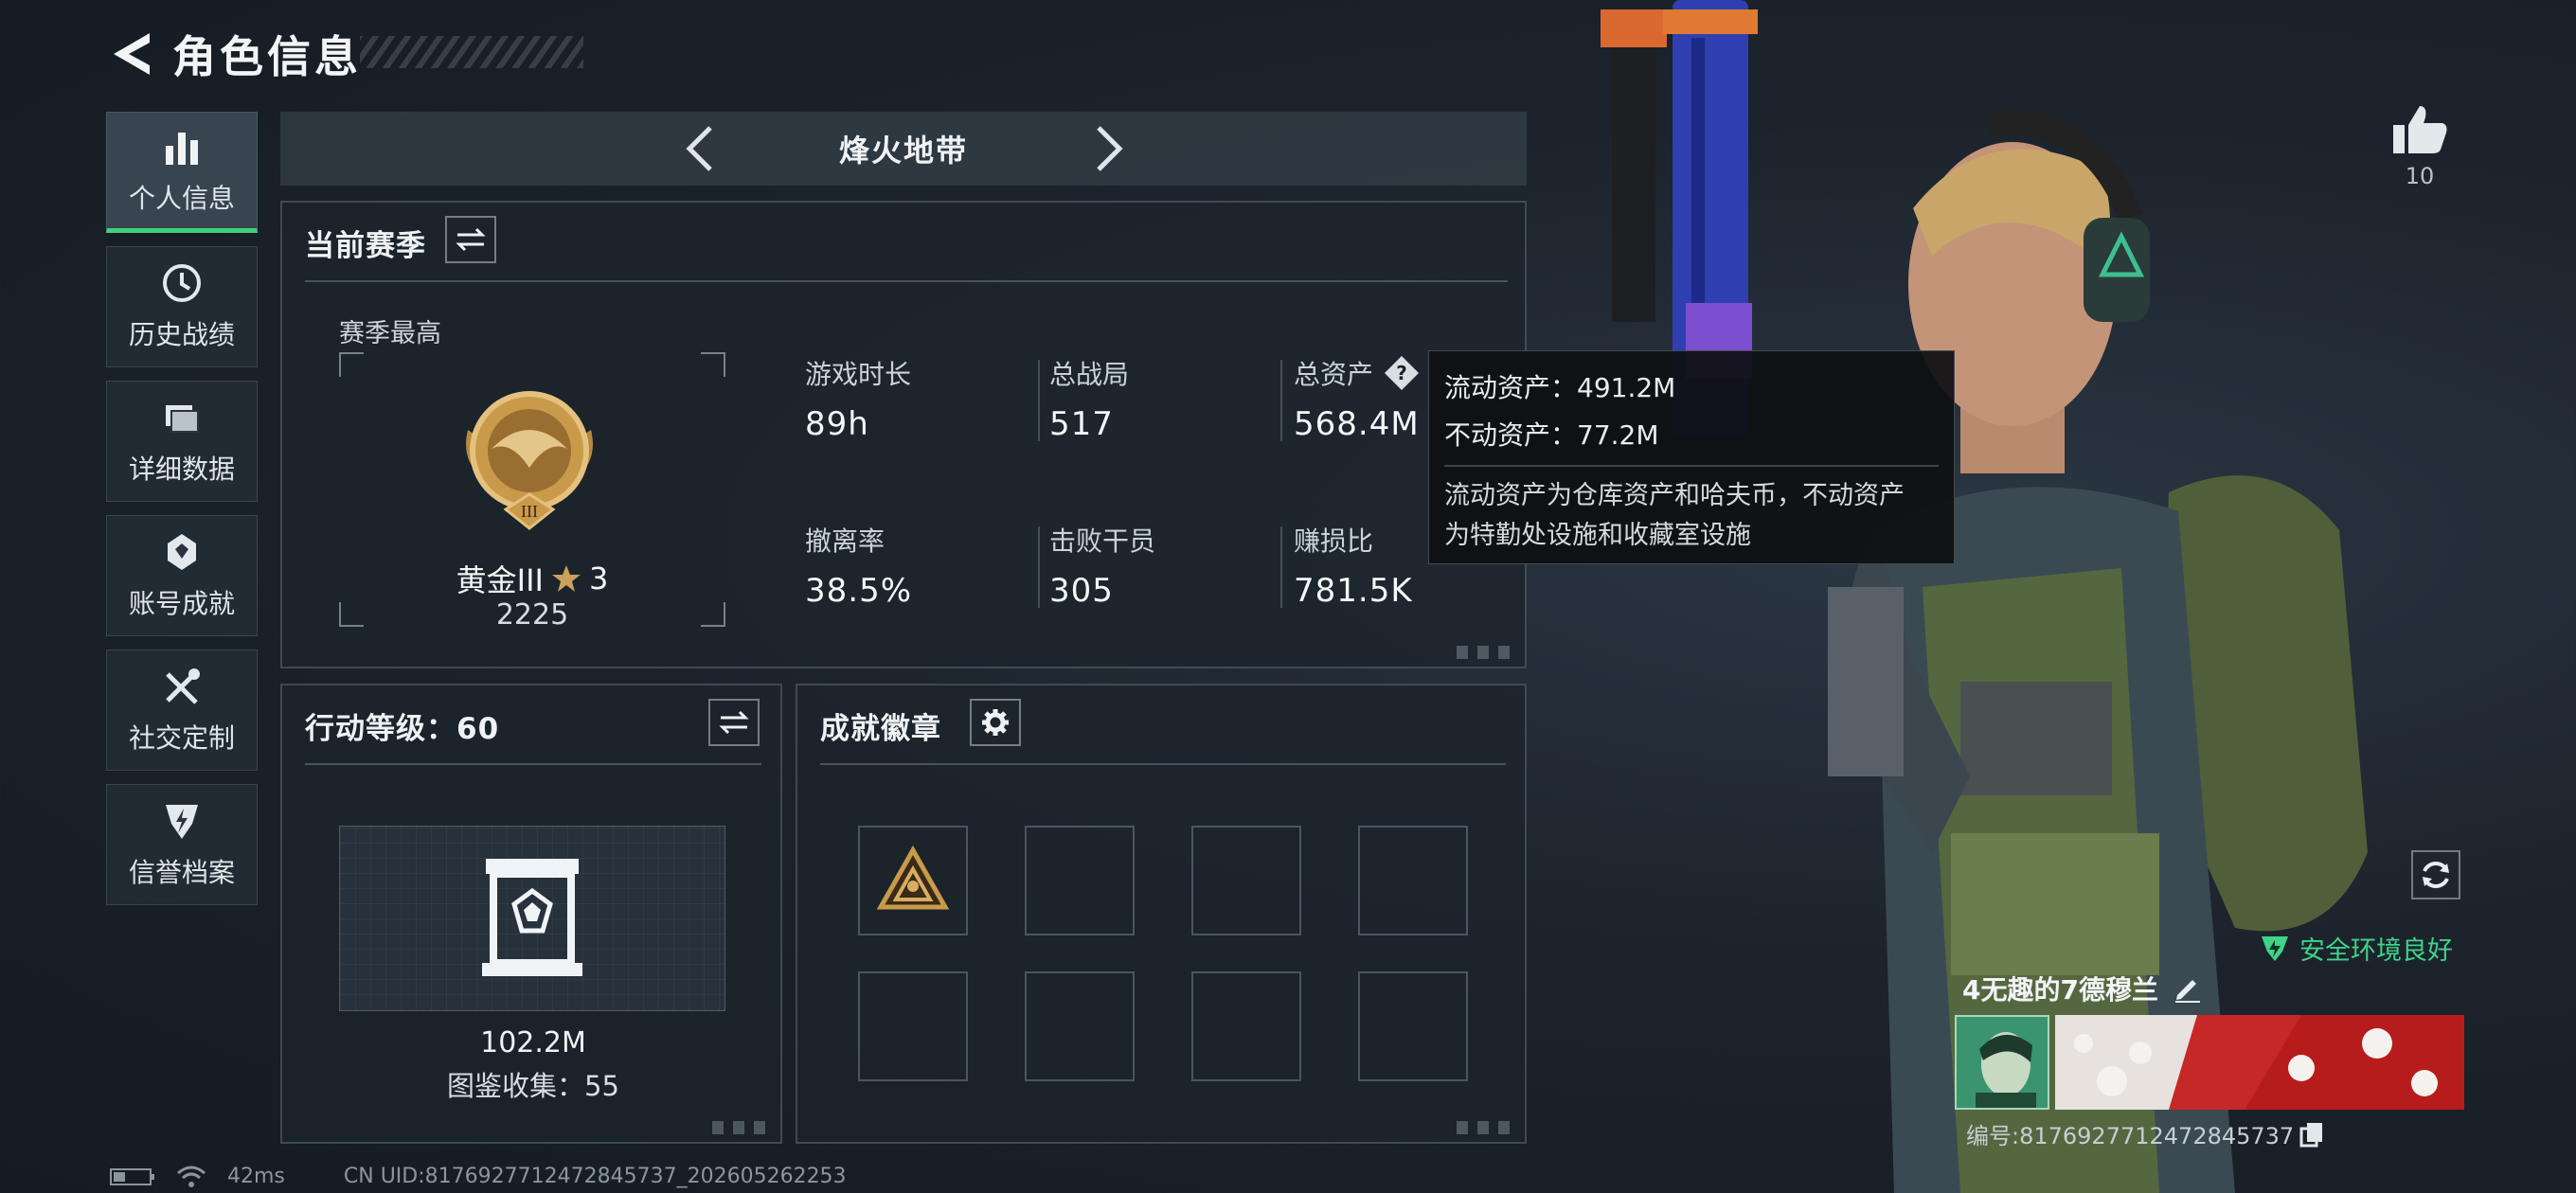  I want to click on svg-text: III, so click(529, 511).